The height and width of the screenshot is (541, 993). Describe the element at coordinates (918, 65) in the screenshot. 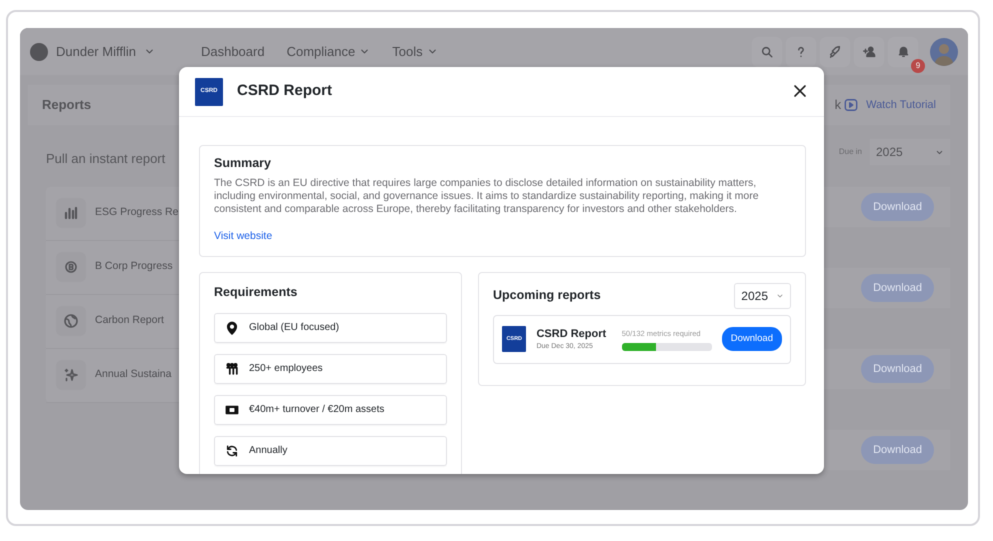

I see `notification-badge: 9` at that location.